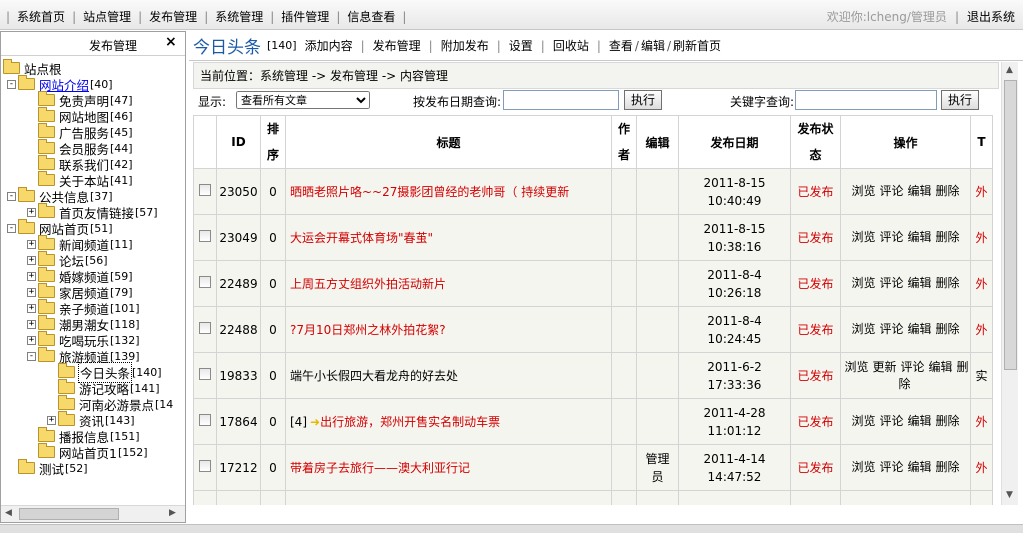 The image size is (1023, 533). Describe the element at coordinates (361, 238) in the screenshot. I see `title-link: 大运会开幕式体育场"春茧"` at that location.